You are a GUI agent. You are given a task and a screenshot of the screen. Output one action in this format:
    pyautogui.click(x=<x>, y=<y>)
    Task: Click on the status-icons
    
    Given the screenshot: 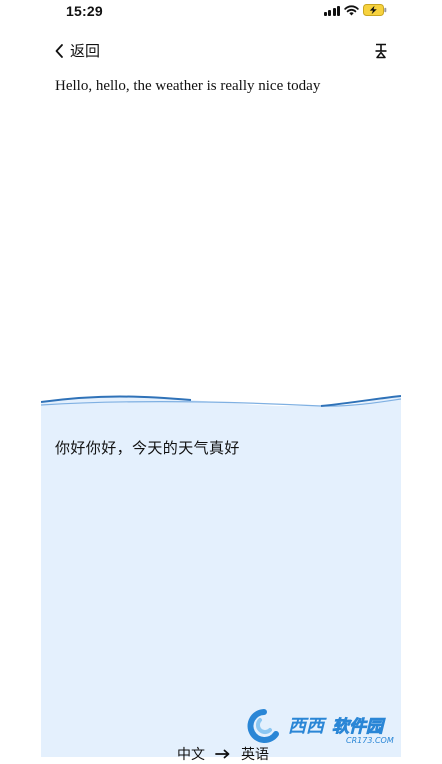 What is the action you would take?
    pyautogui.click(x=355, y=10)
    